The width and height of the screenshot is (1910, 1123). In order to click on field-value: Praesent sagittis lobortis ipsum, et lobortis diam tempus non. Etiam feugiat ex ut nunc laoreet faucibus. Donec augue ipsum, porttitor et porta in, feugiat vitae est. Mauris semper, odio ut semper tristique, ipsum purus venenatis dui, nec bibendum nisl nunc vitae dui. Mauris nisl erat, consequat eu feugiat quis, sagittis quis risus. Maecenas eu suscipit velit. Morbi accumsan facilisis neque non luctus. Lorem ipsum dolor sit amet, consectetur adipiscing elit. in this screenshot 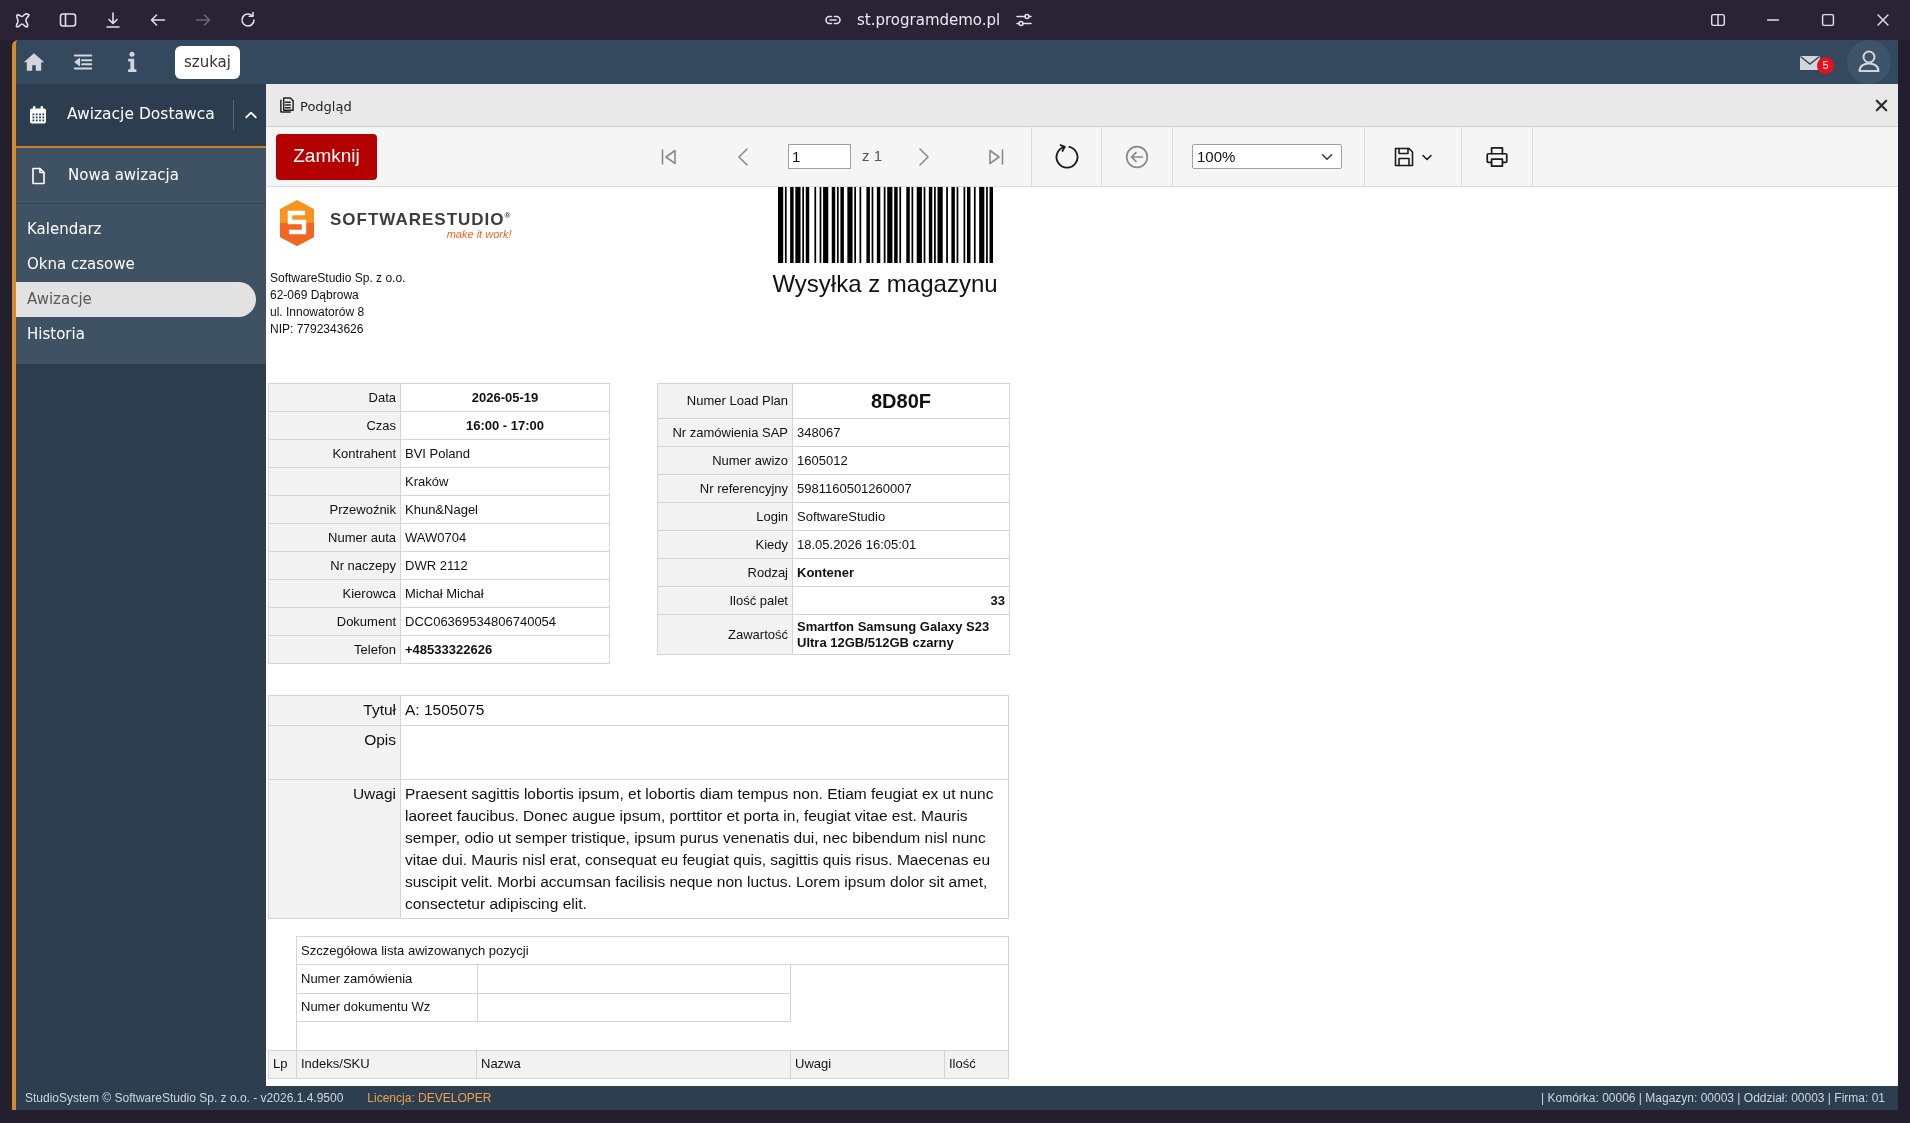, I will do `click(704, 849)`.